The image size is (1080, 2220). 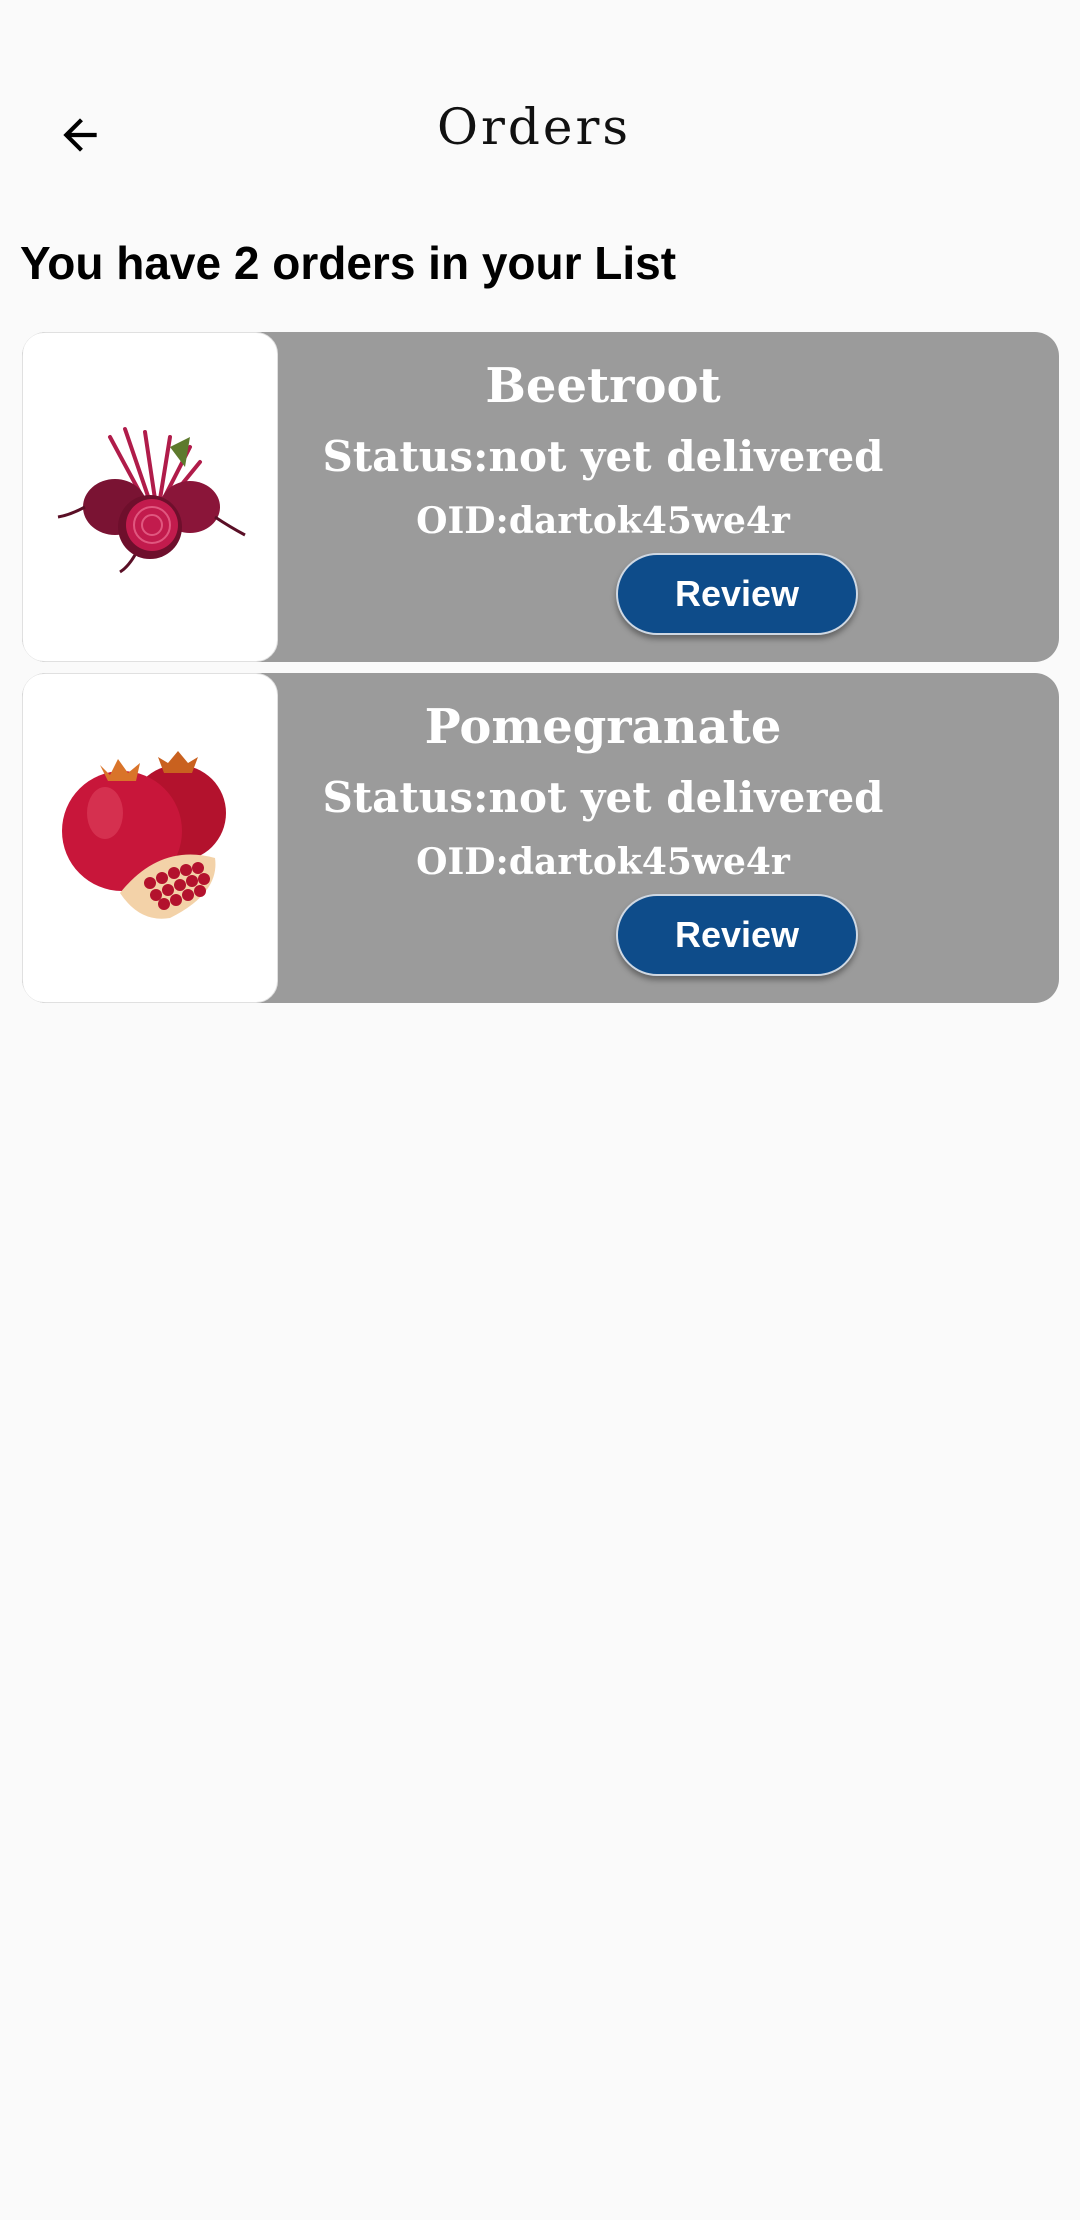 What do you see at coordinates (603, 386) in the screenshot?
I see `item-name: Beetroot` at bounding box center [603, 386].